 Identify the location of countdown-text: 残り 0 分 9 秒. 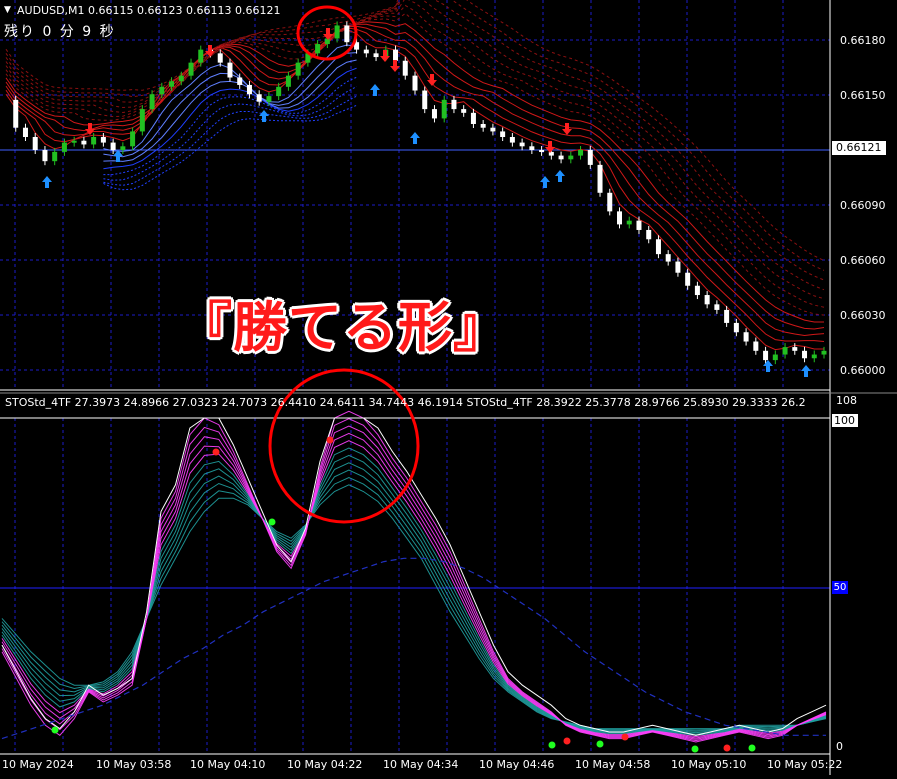
(60, 32).